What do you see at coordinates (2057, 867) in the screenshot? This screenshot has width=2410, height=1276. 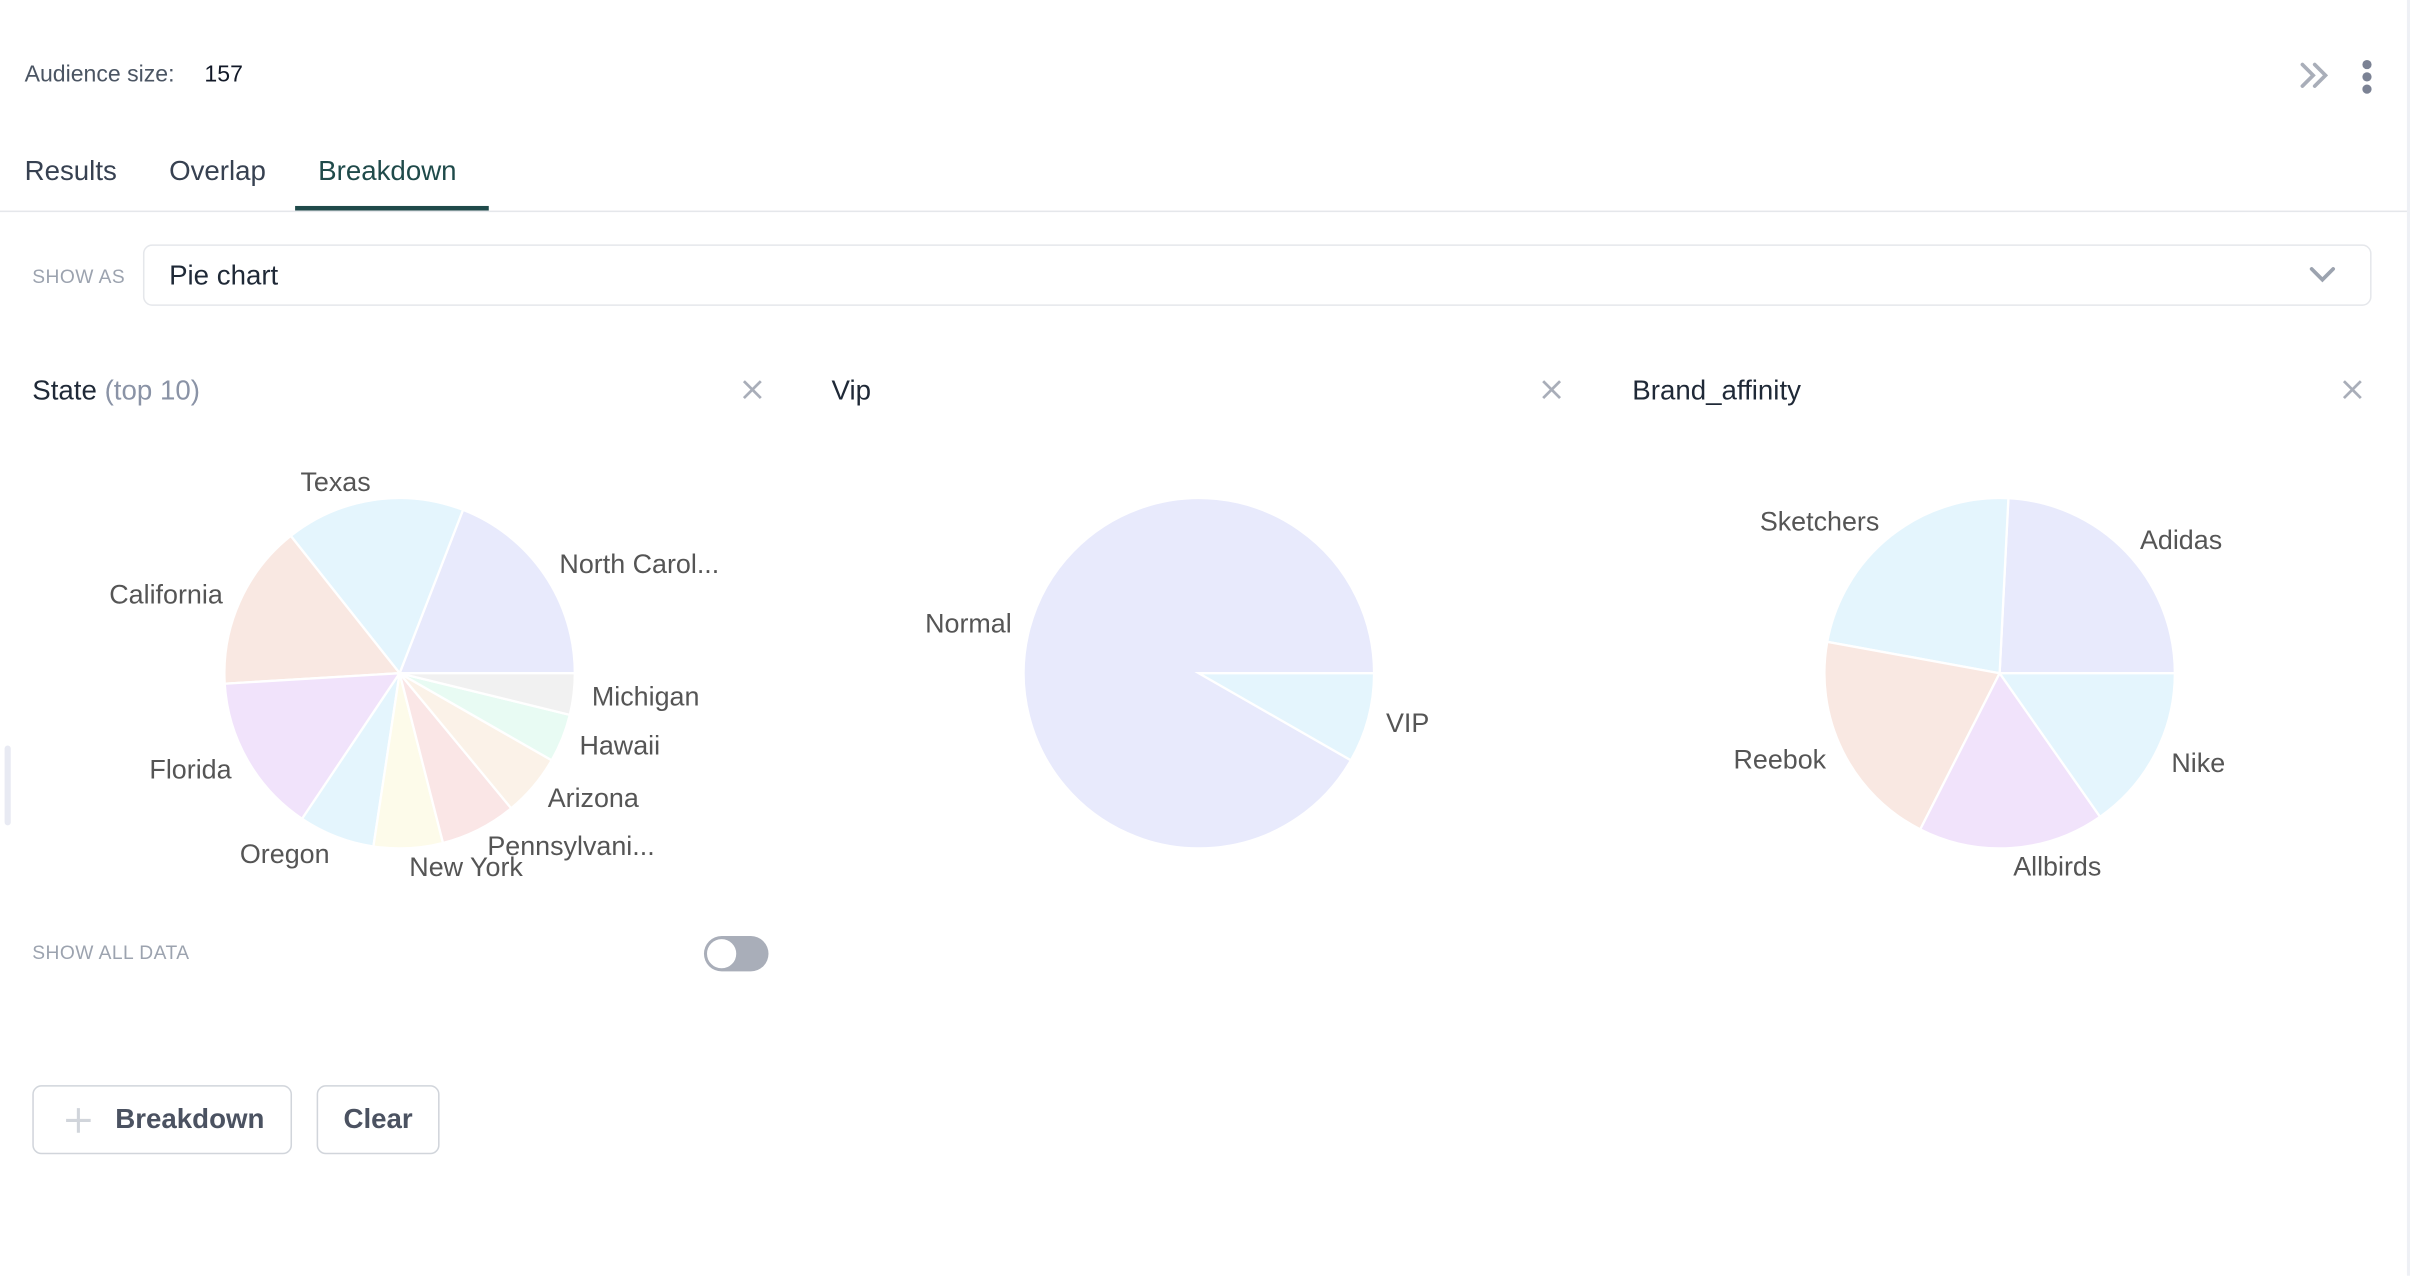 I see `slice-label: Allbirds` at bounding box center [2057, 867].